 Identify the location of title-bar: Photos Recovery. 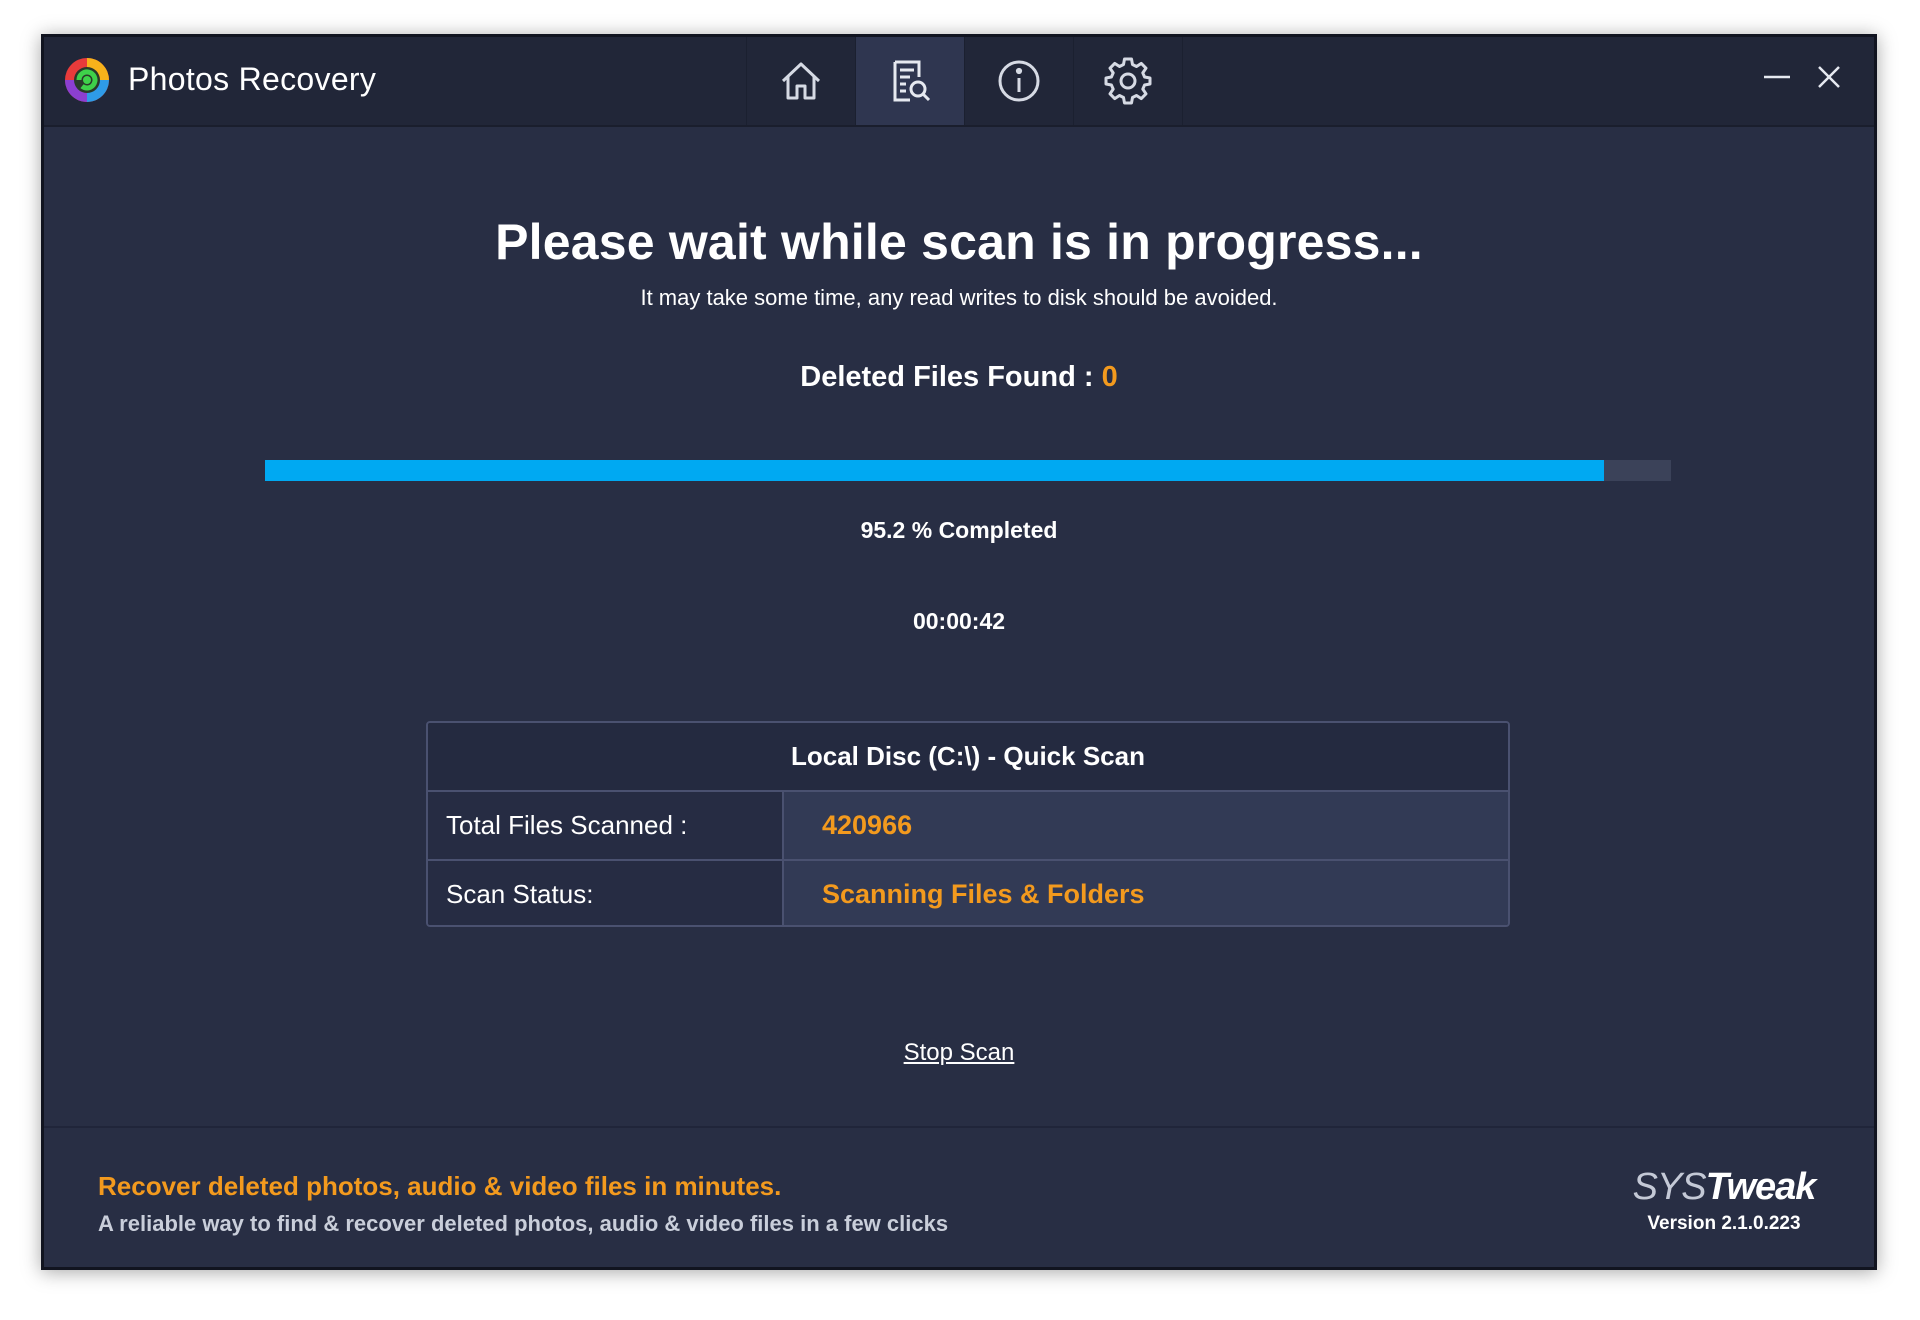
(959, 82).